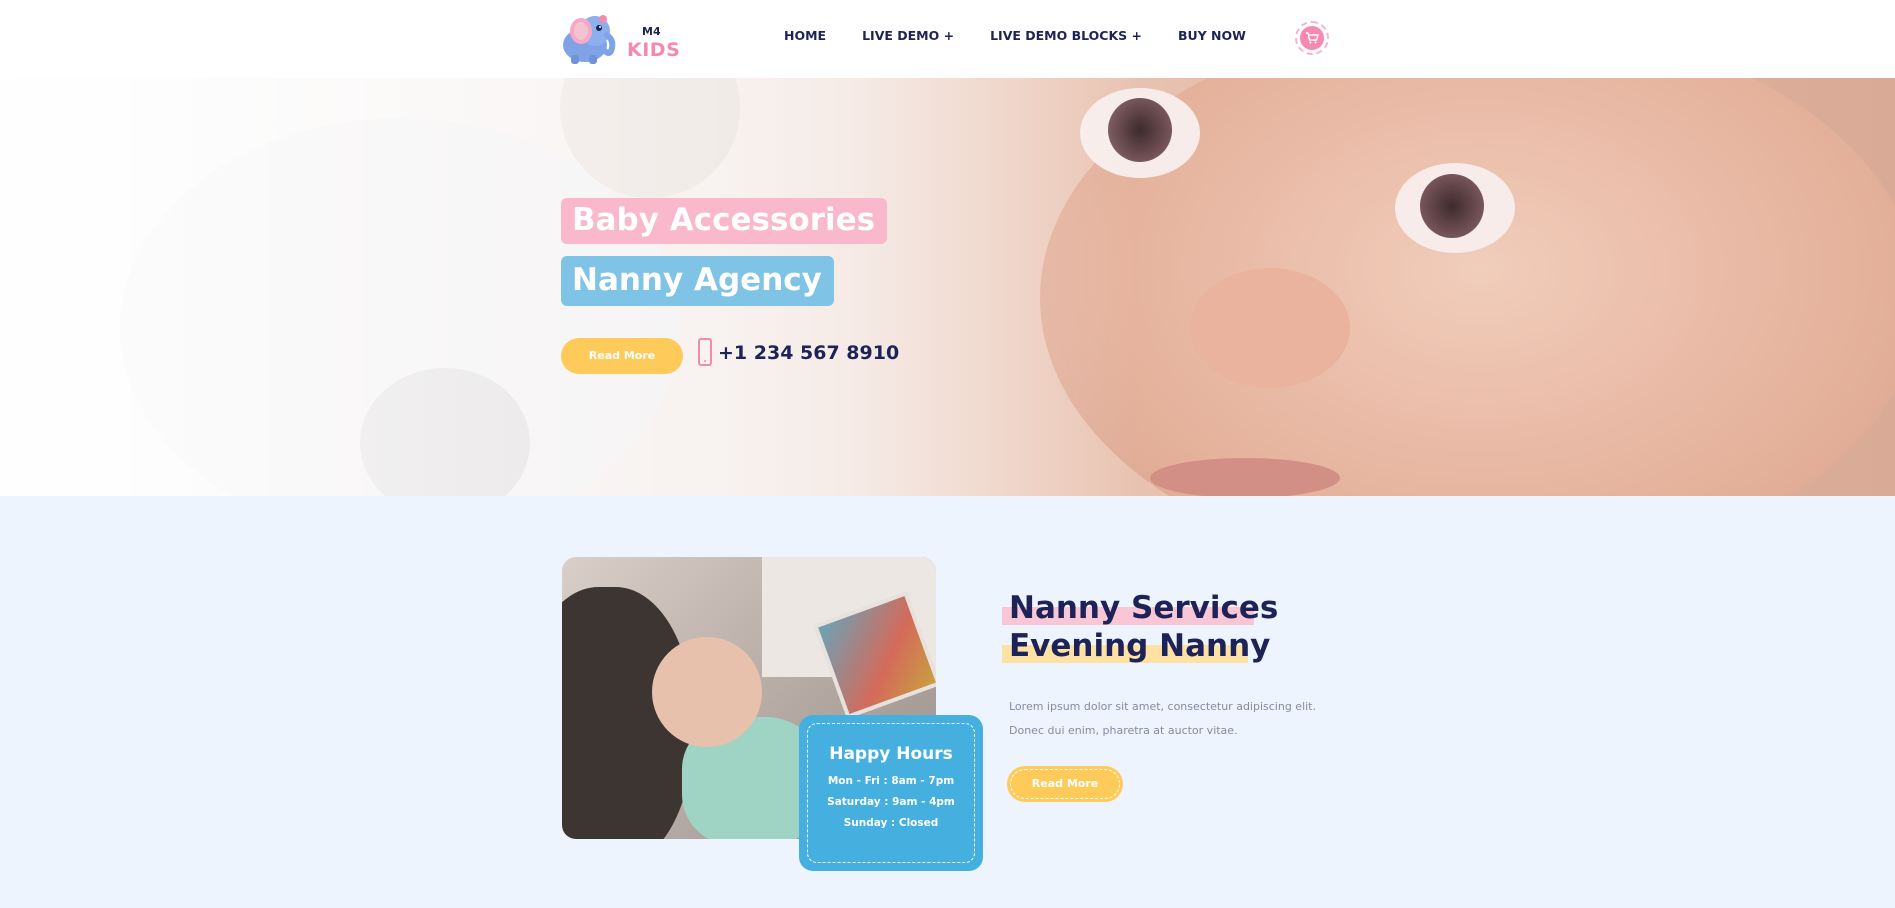 The width and height of the screenshot is (1895, 908). What do you see at coordinates (654, 50) in the screenshot?
I see `logo-text-bottom: KIDS` at bounding box center [654, 50].